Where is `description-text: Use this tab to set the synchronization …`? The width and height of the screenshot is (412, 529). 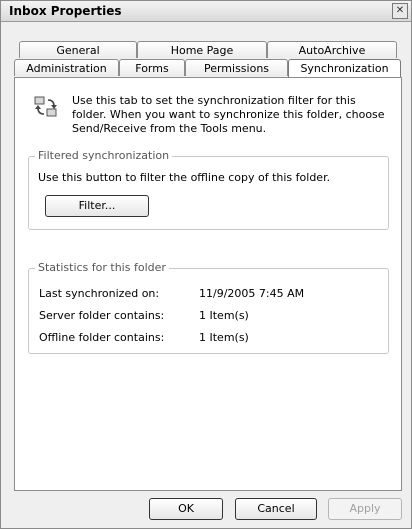
description-text: Use this tab to set the synchronization … is located at coordinates (228, 114).